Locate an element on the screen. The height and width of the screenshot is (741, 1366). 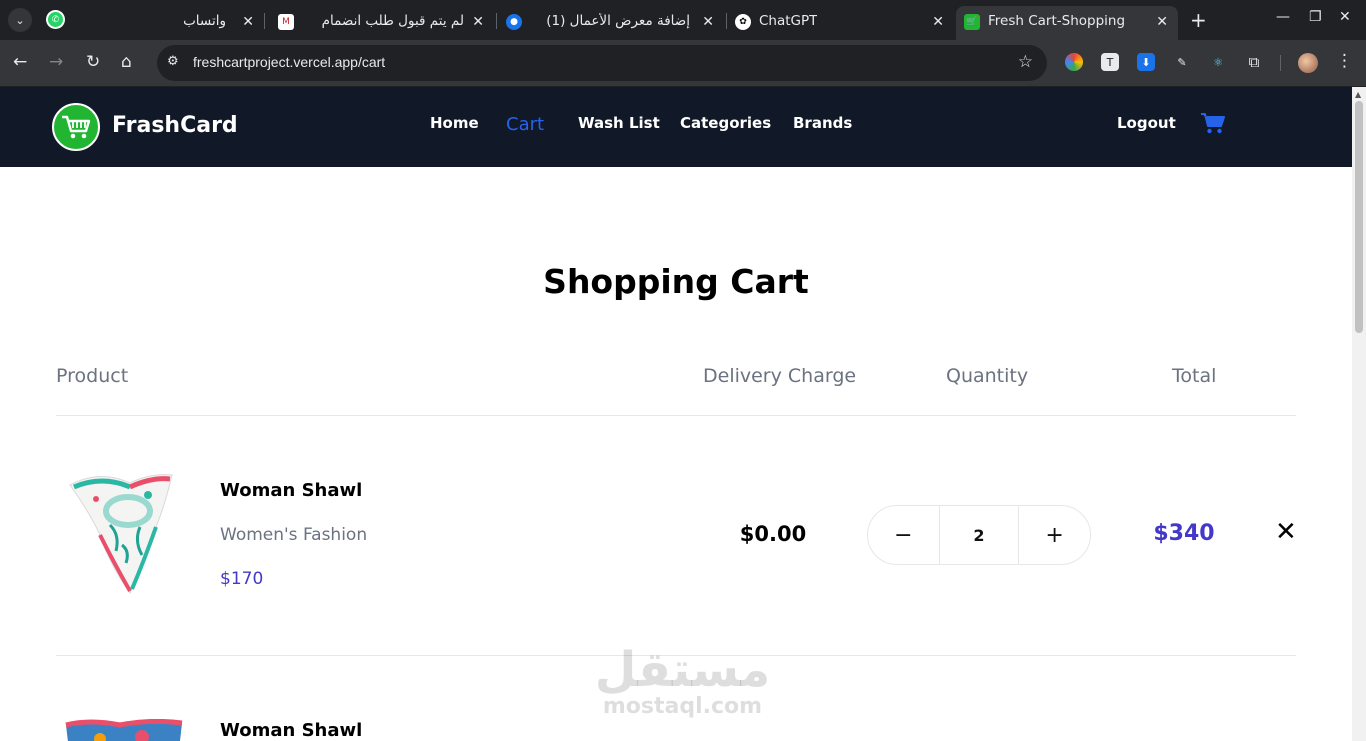
whatsapp-pinned-tab-icon: ✆ is located at coordinates (55, 19).